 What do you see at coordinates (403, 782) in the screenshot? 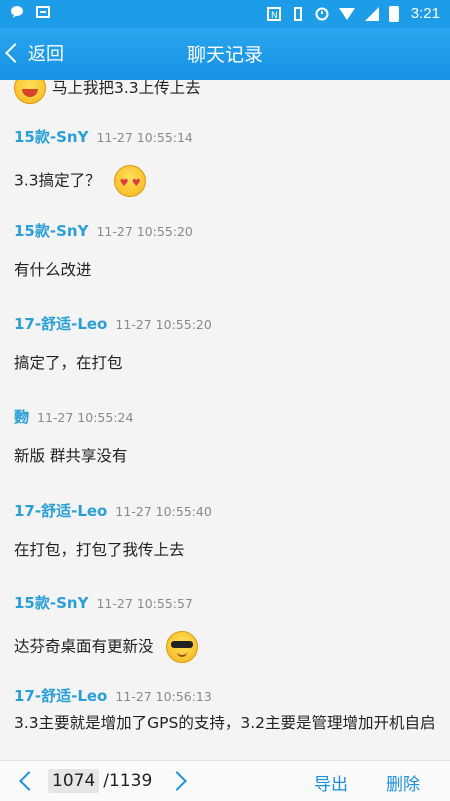
I see `delete-button: 删除` at bounding box center [403, 782].